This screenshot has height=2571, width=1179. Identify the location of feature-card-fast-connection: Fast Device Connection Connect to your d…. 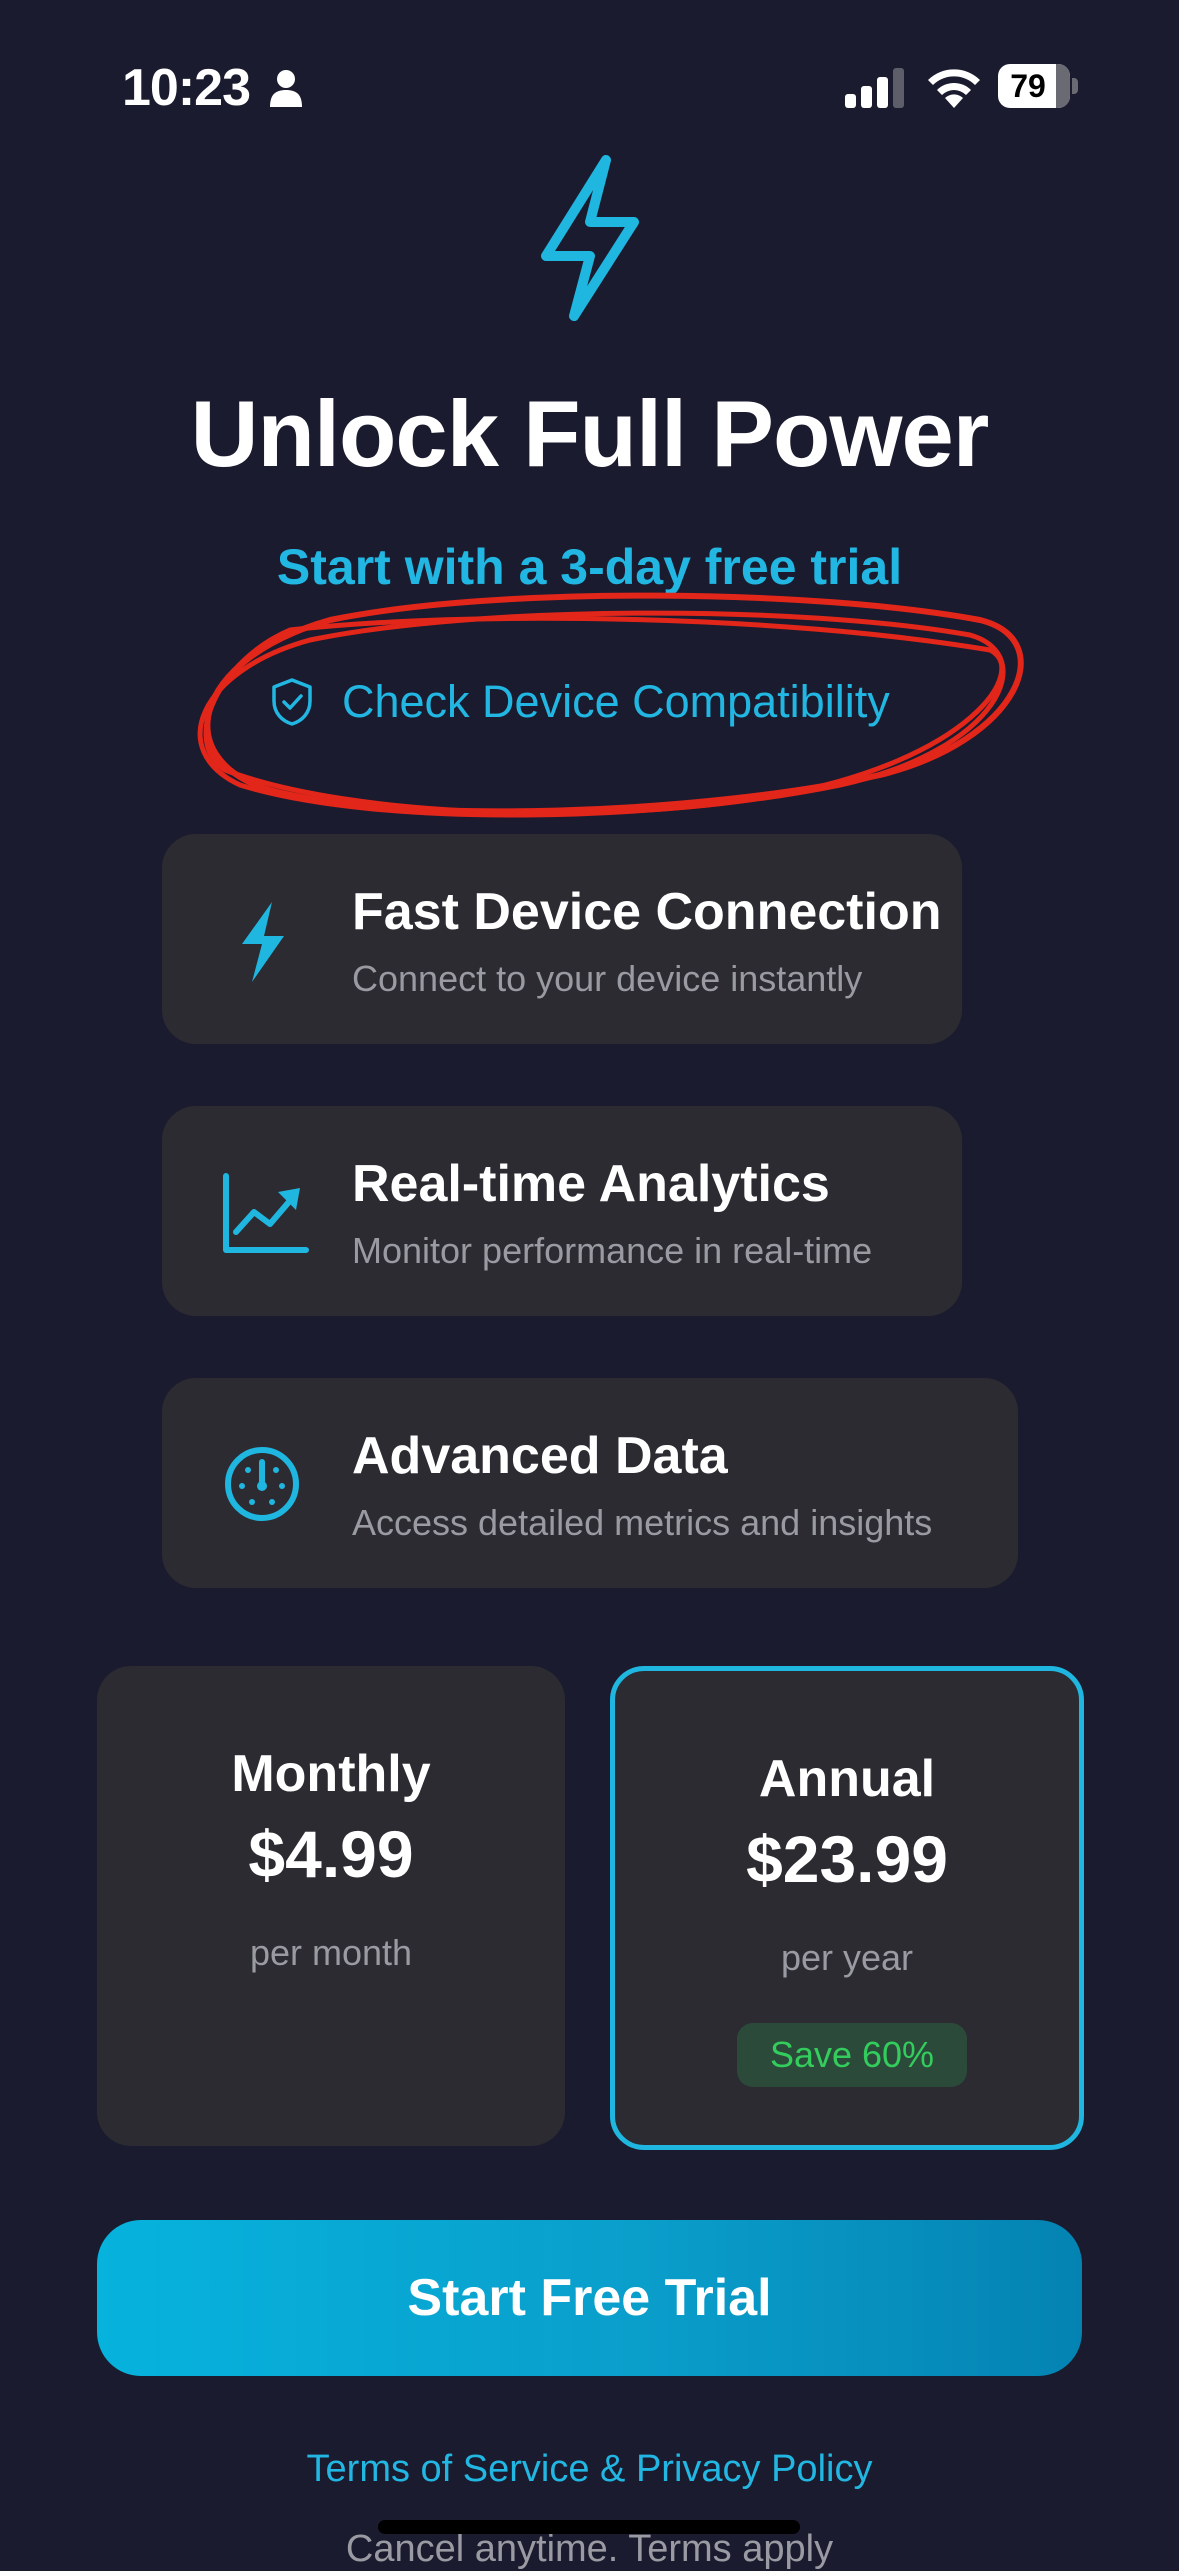
(562, 939).